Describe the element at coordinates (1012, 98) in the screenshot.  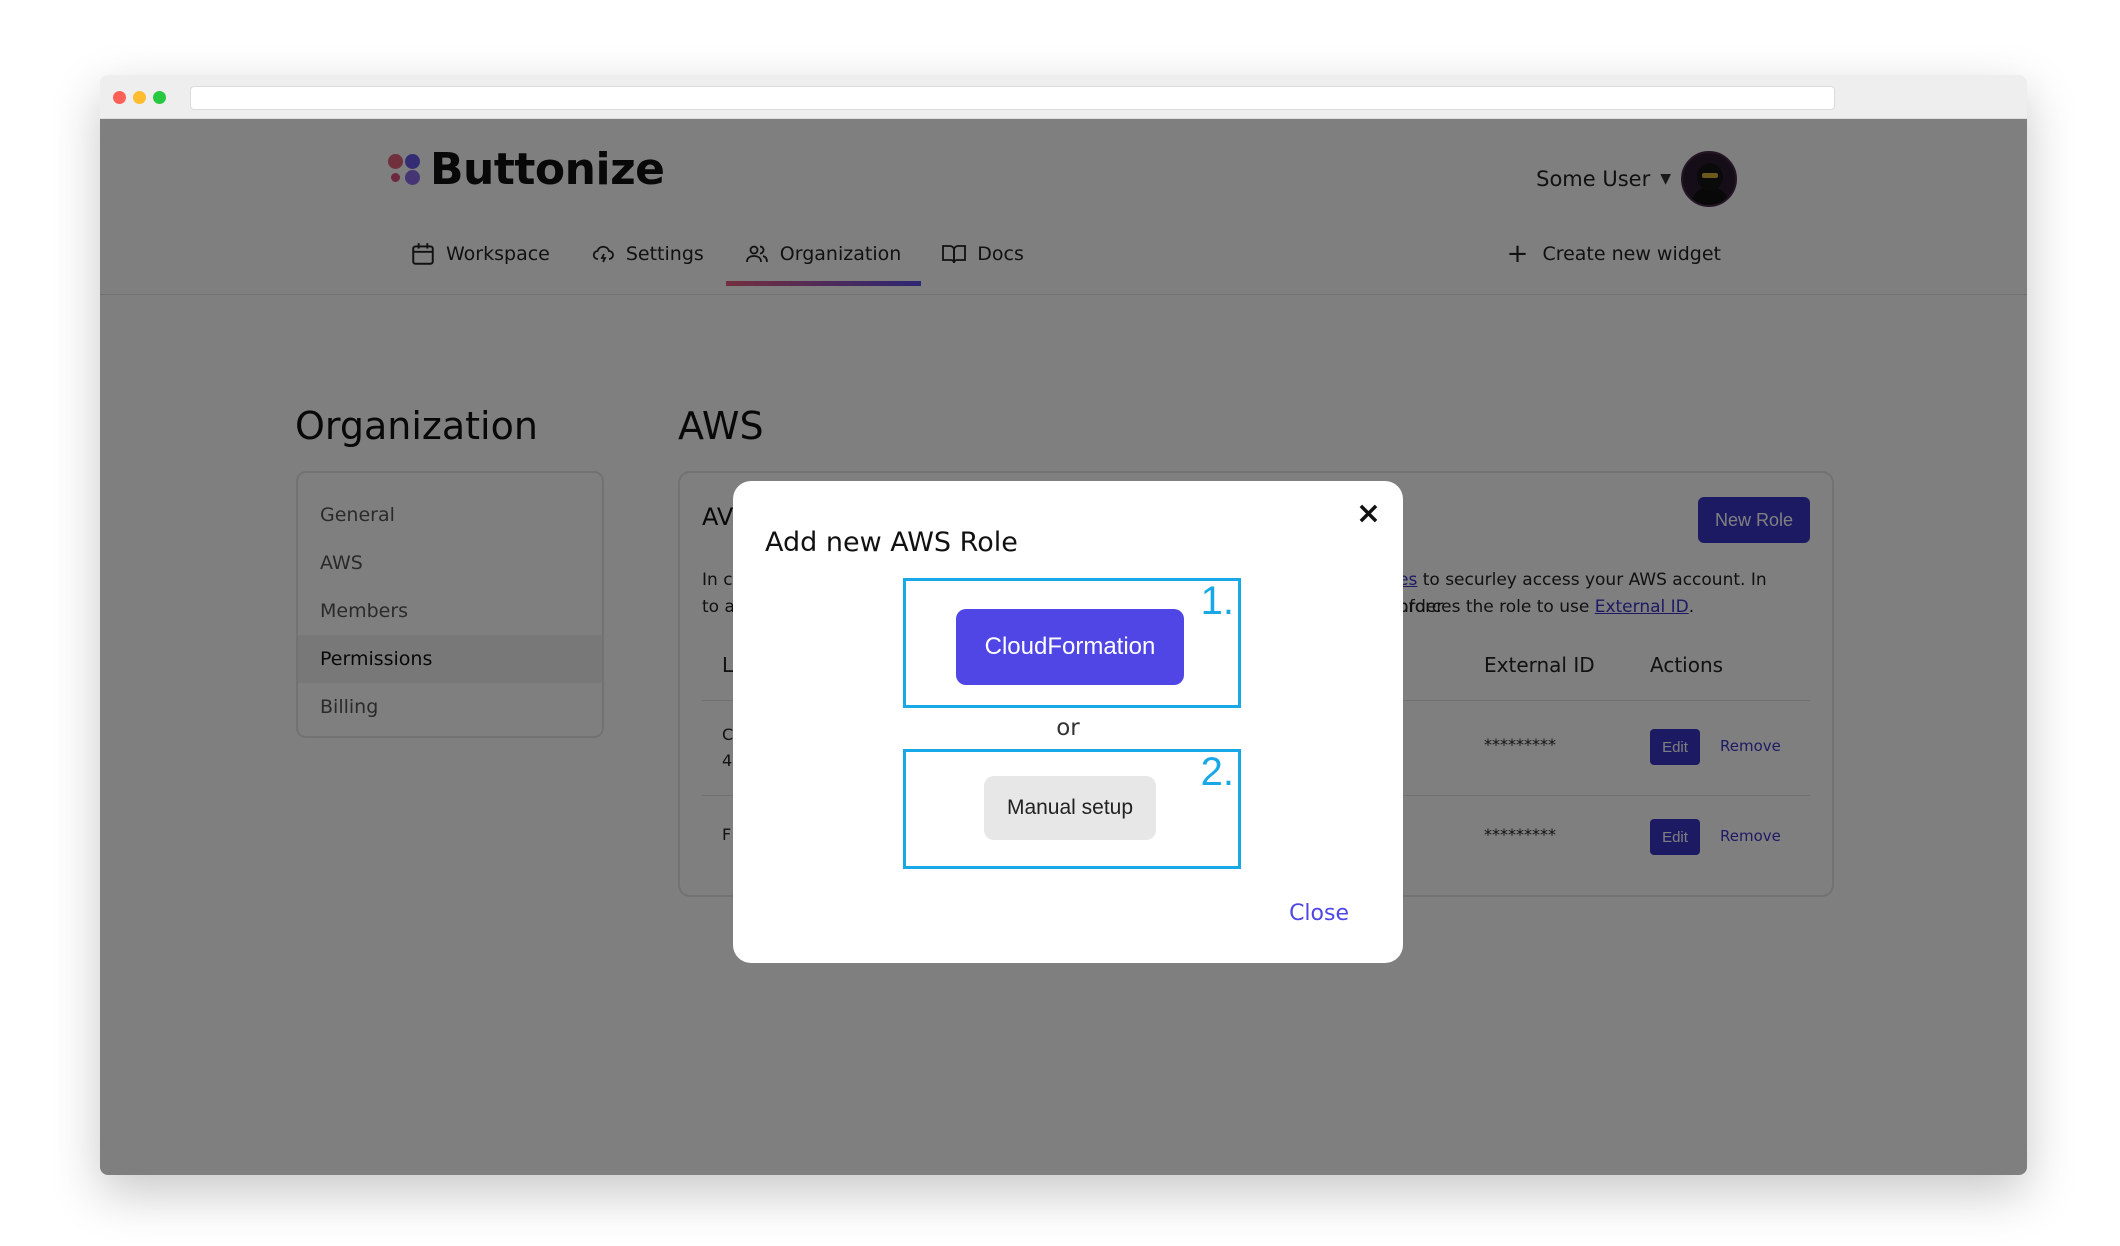
I see `address-bar` at that location.